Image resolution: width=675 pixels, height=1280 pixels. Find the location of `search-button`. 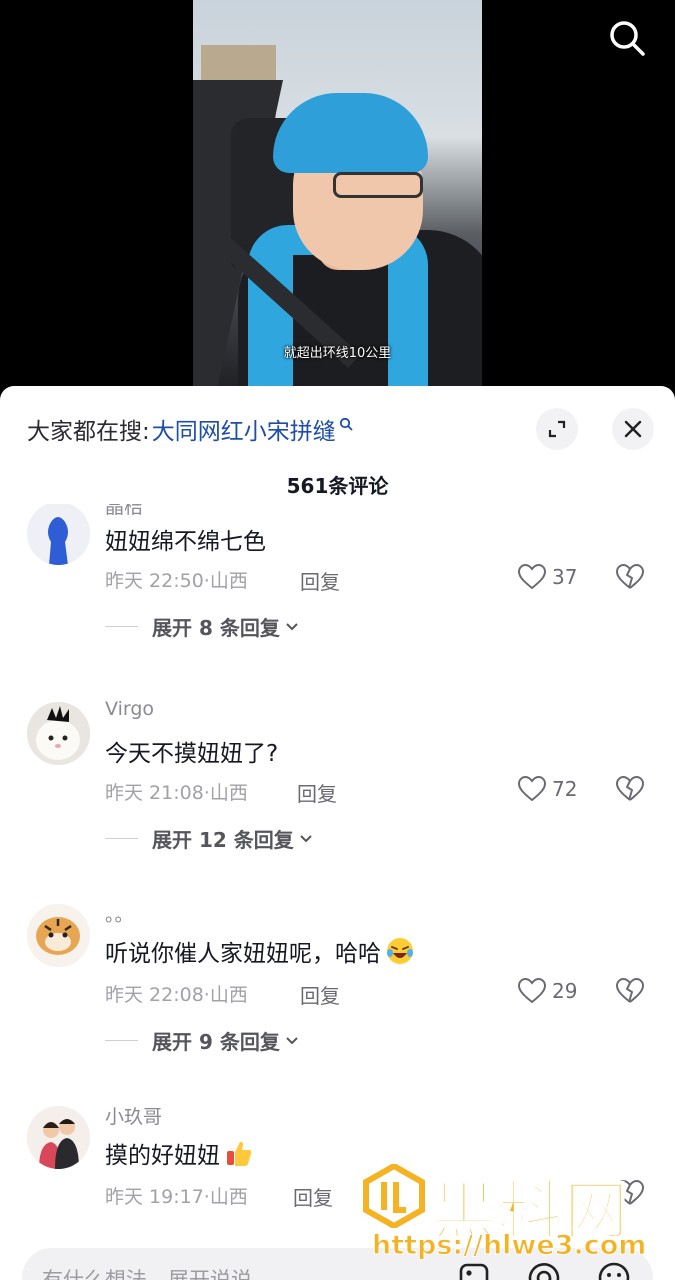

search-button is located at coordinates (627, 38).